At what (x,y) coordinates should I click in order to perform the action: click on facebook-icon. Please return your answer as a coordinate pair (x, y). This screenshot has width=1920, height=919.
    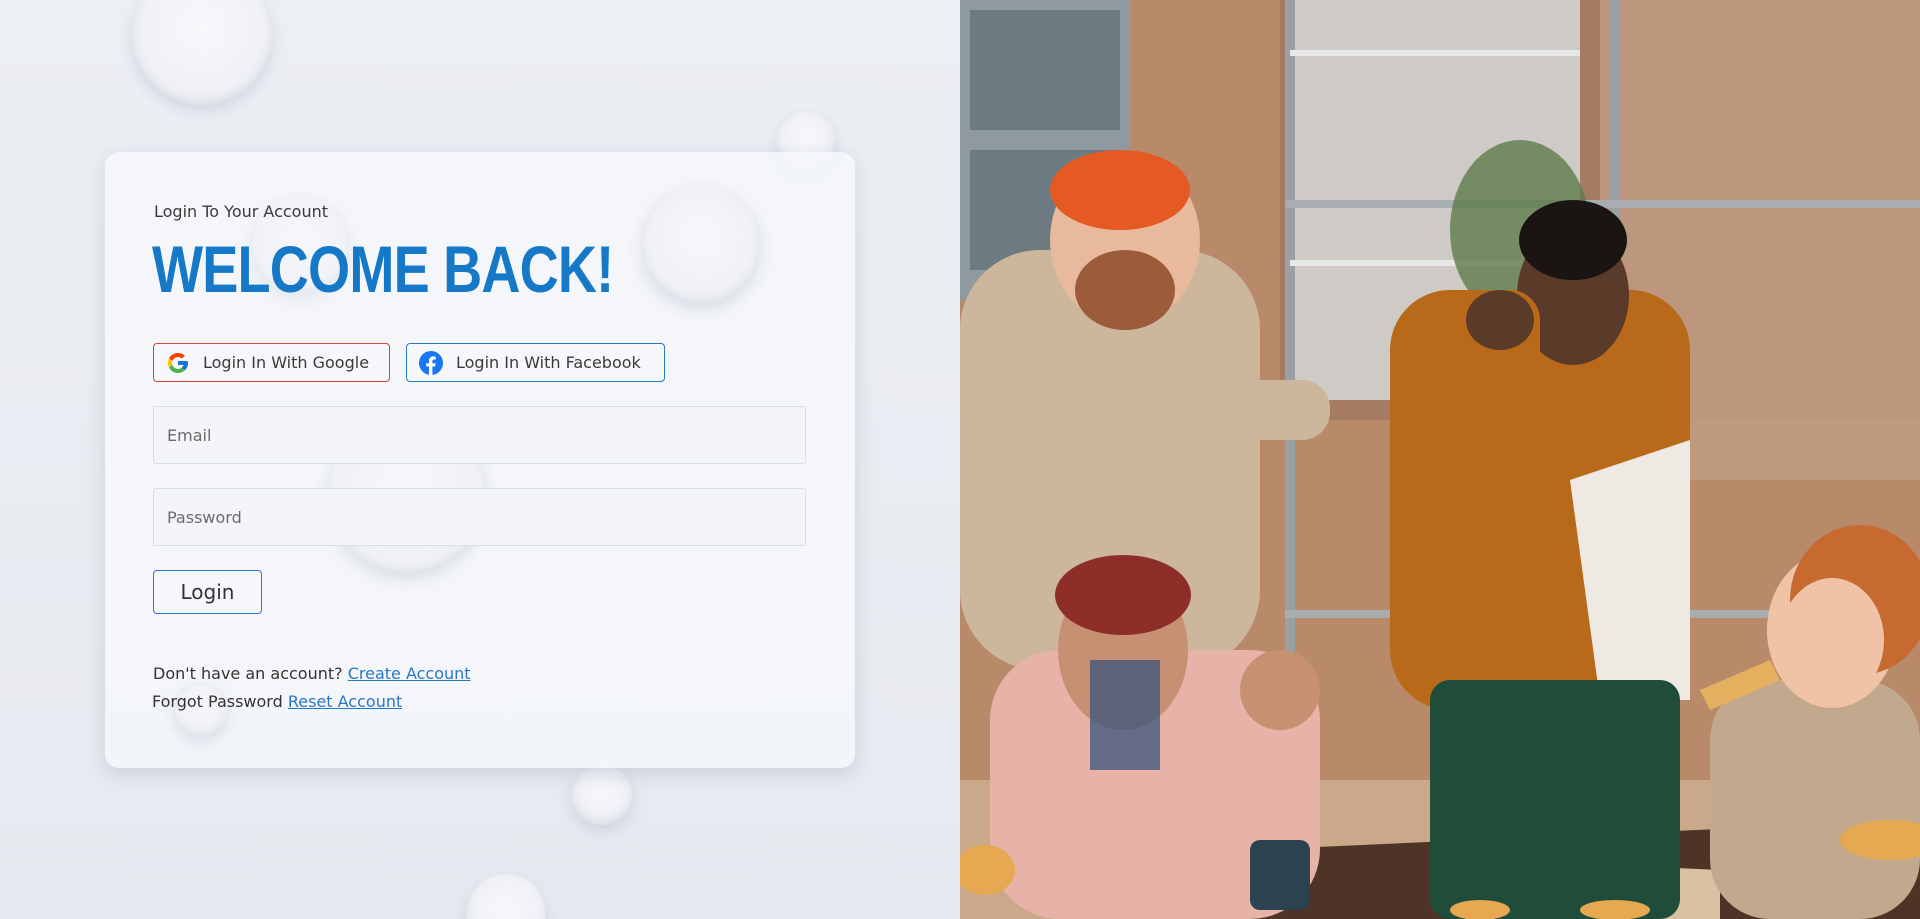
    Looking at the image, I should click on (431, 362).